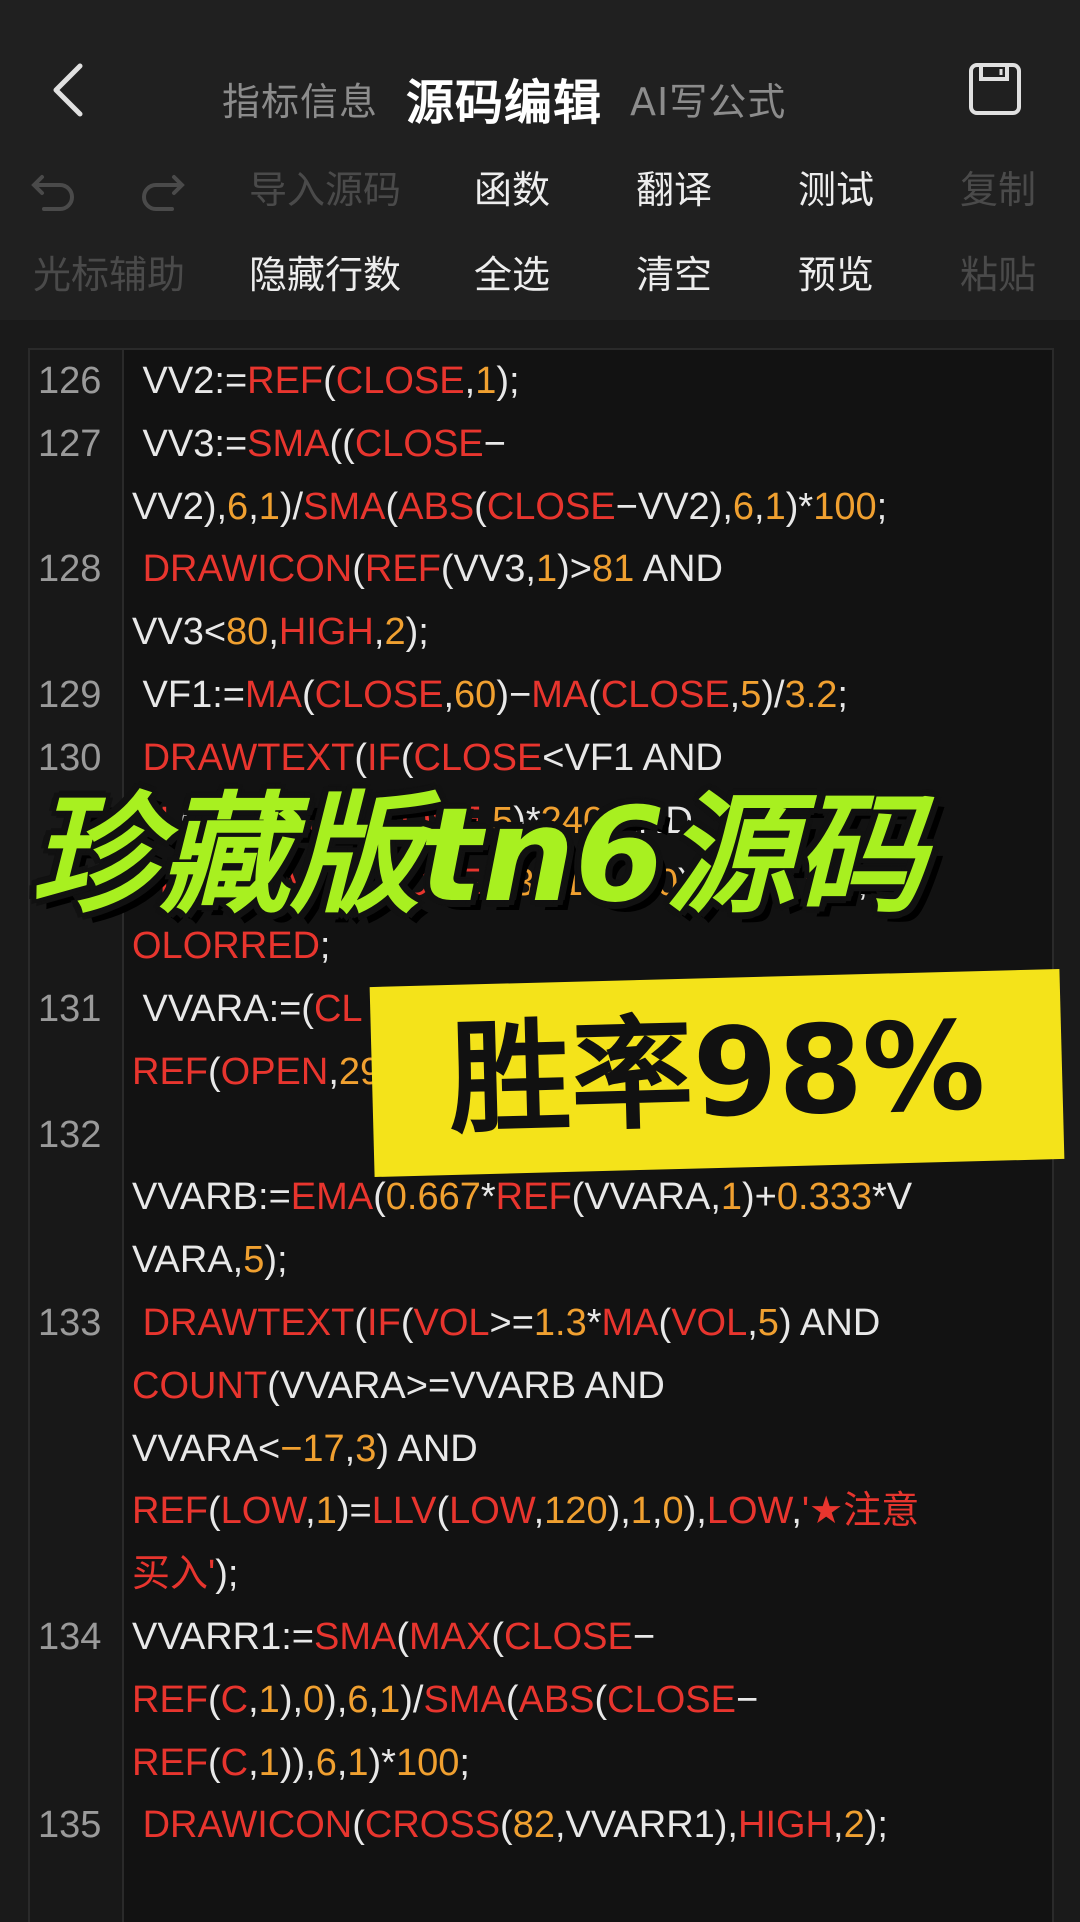 The height and width of the screenshot is (1922, 1080). What do you see at coordinates (541, 444) in the screenshot?
I see `code-line: 127 VV3:=SMA((CLOSE−` at bounding box center [541, 444].